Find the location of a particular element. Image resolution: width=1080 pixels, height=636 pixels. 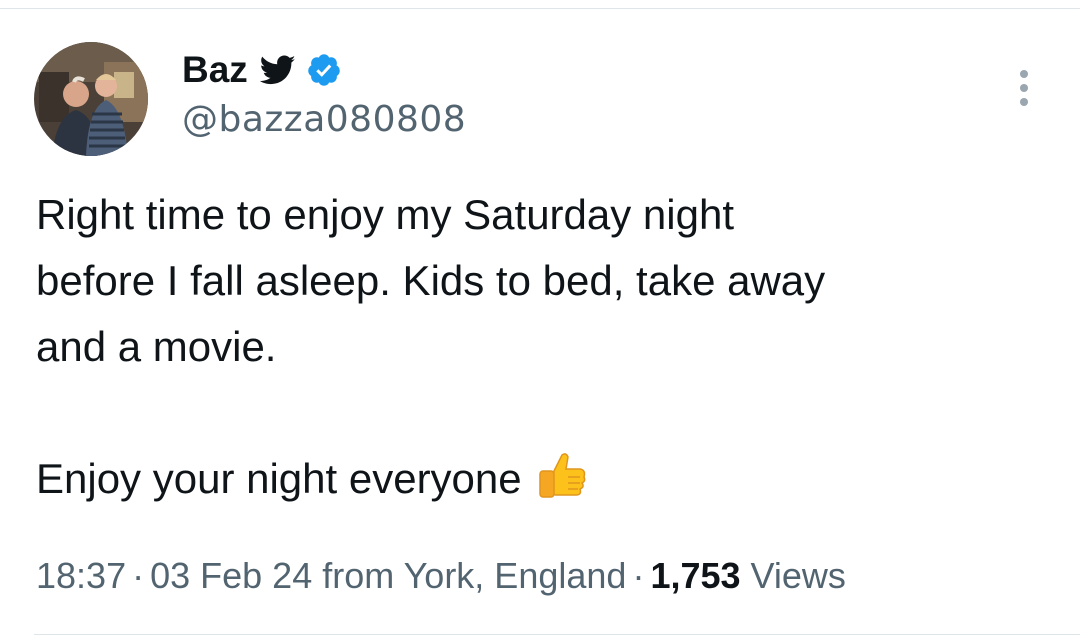

verified-badge-icon is located at coordinates (324, 70).